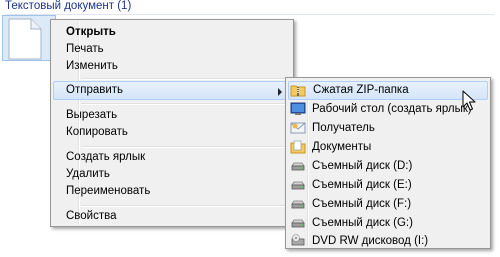  Describe the element at coordinates (91, 216) in the screenshot. I see `menu-item-properties-label: Свойства` at that location.